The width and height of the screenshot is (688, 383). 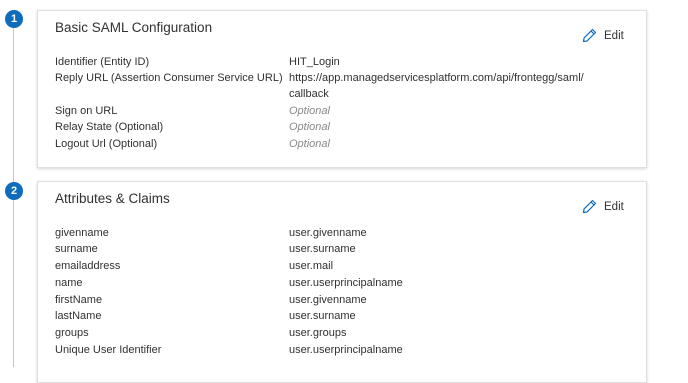 I want to click on claim-name: Unique User Identifier, so click(x=108, y=350).